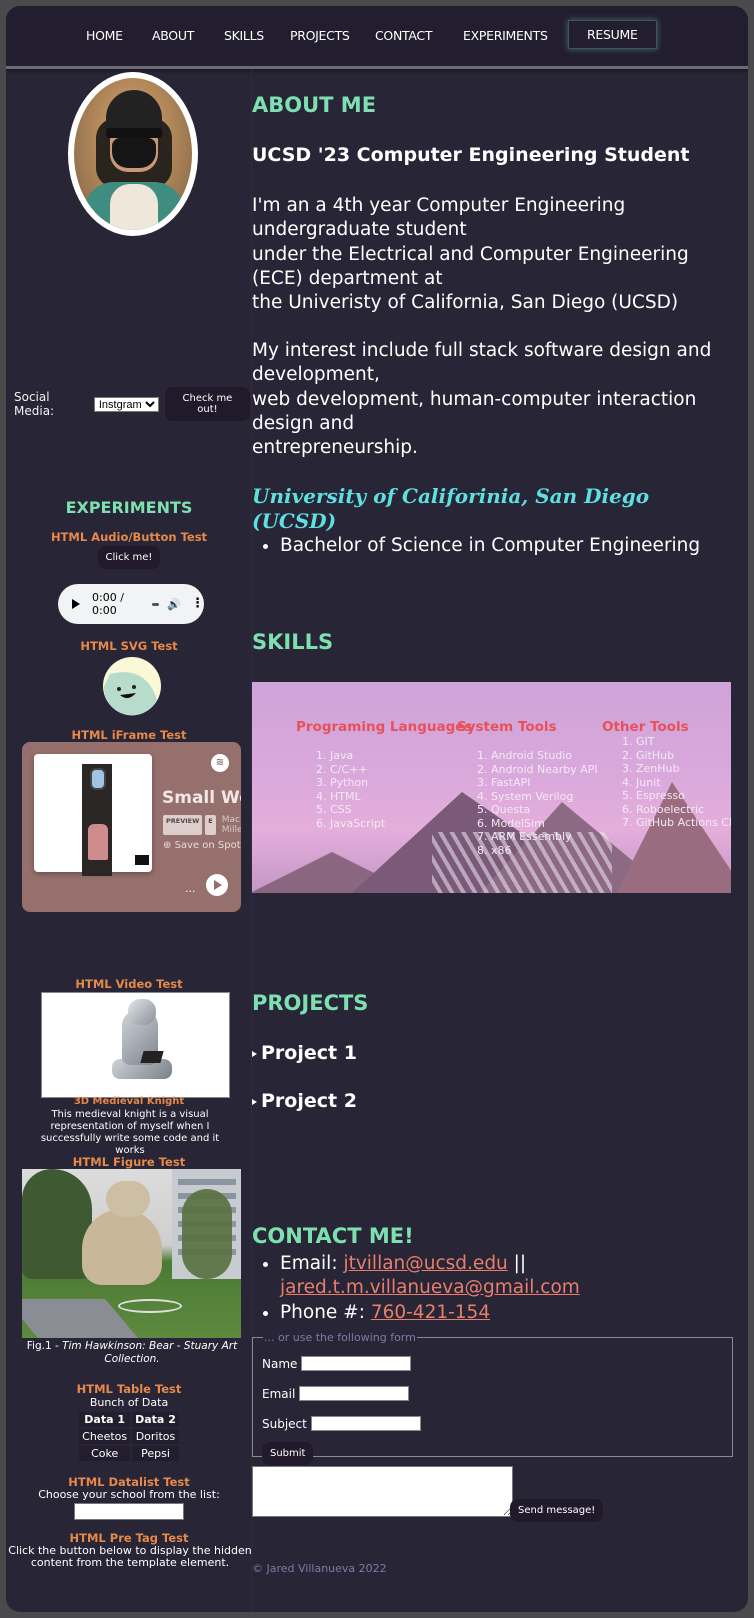  Describe the element at coordinates (174, 604) in the screenshot. I see `volume-icon: 🔊` at that location.